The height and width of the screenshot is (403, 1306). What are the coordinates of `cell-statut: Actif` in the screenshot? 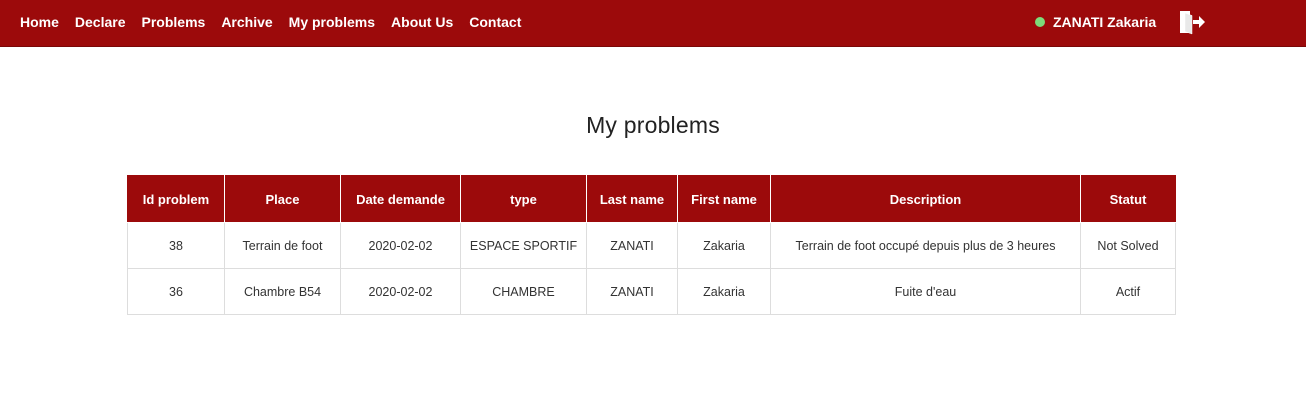 It's located at (1128, 291).